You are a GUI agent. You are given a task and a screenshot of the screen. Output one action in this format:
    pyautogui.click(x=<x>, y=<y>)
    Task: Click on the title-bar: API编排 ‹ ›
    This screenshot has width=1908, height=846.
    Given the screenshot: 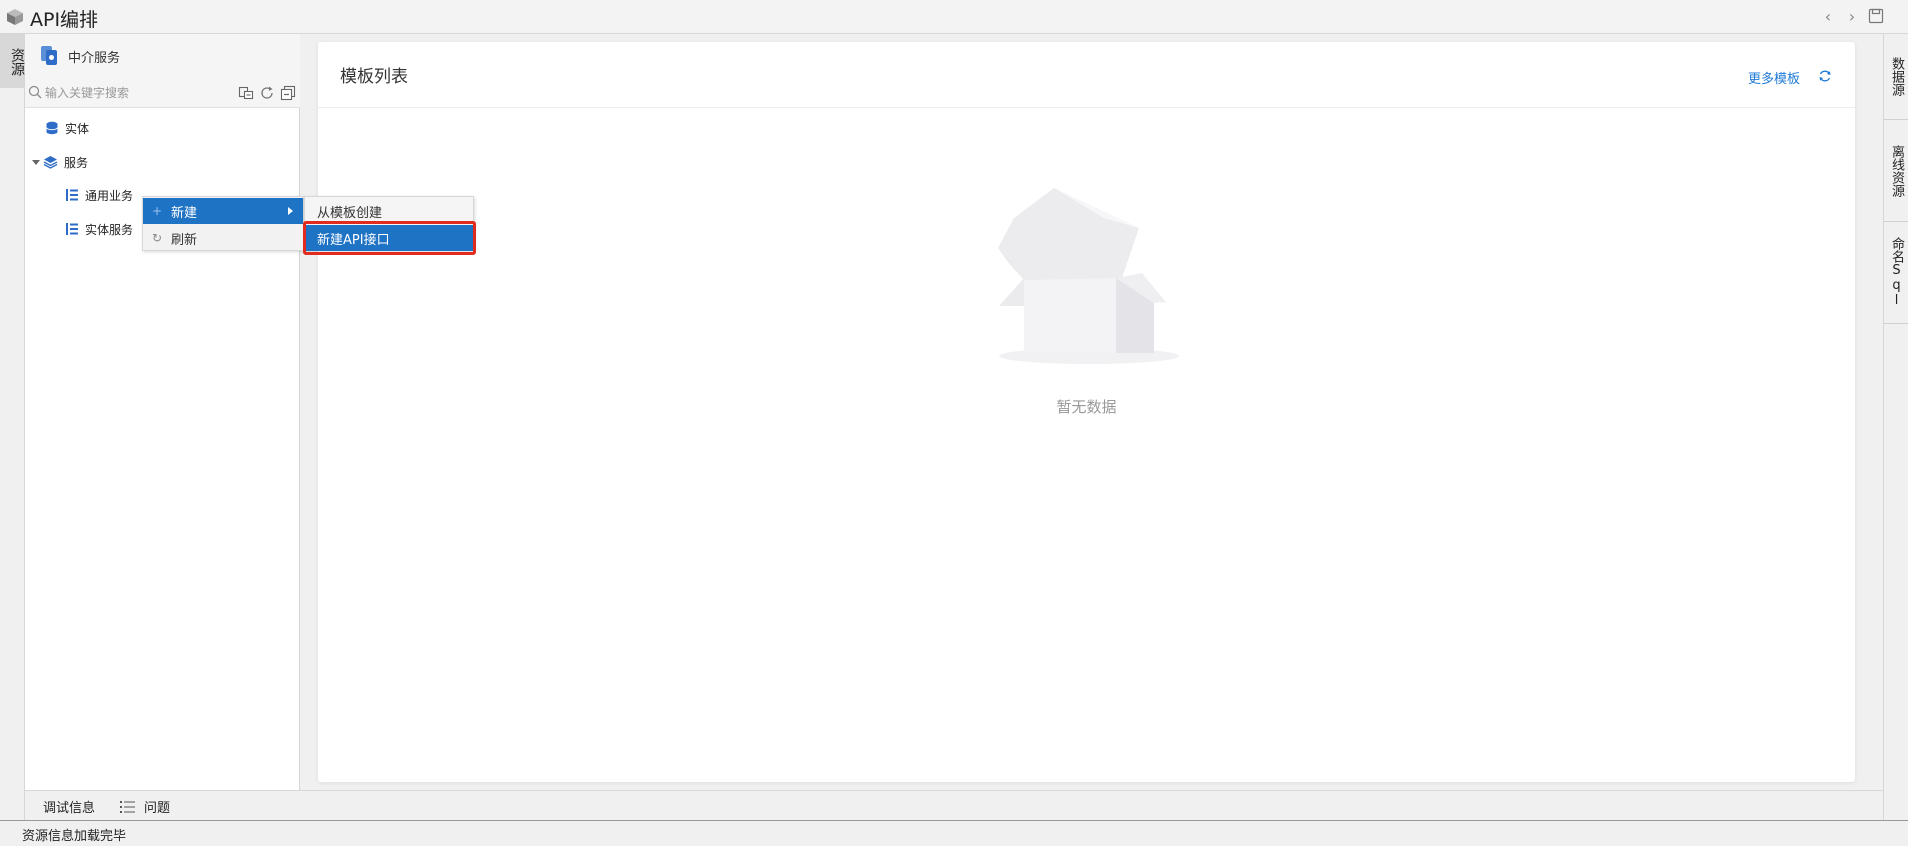 What is the action you would take?
    pyautogui.click(x=954, y=17)
    